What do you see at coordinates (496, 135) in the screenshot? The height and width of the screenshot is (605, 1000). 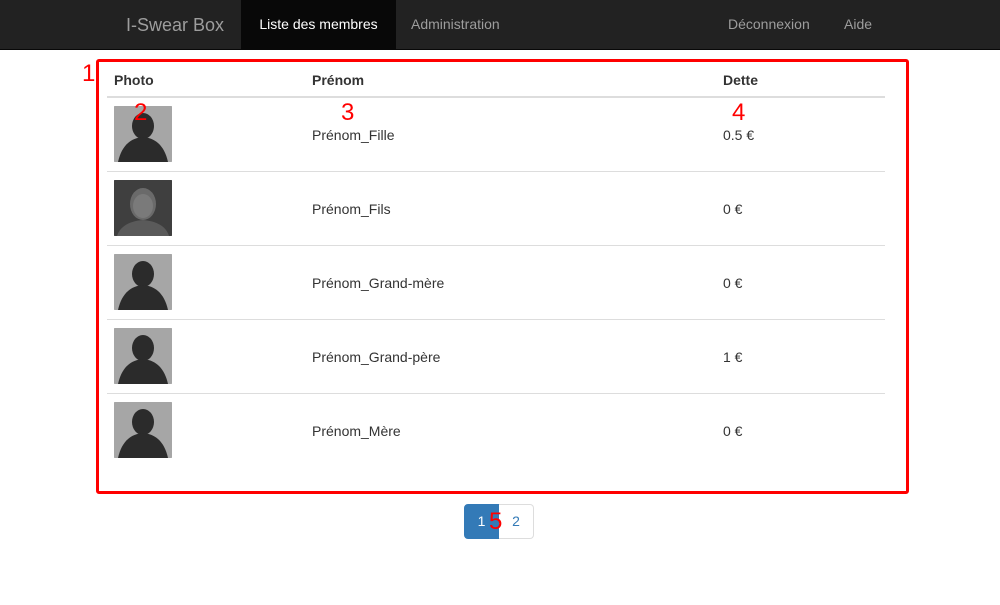 I see `table-row: Prénom_Fille 0.5 €` at bounding box center [496, 135].